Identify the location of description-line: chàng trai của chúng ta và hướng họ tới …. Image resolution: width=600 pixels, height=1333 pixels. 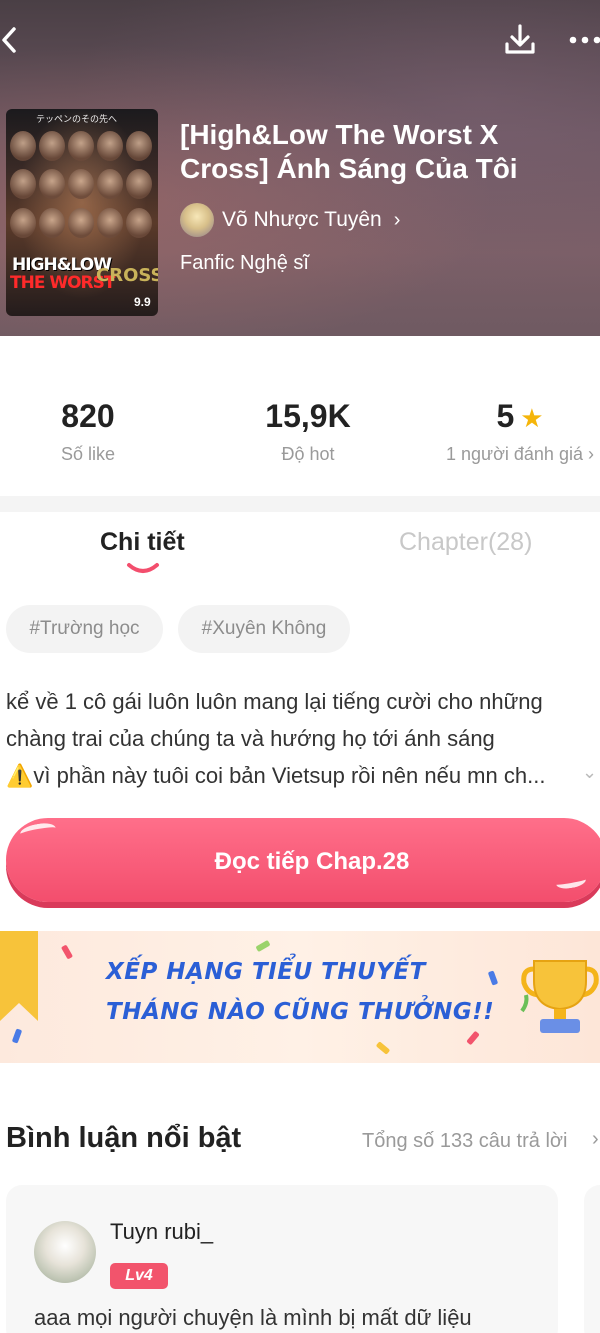
(250, 738).